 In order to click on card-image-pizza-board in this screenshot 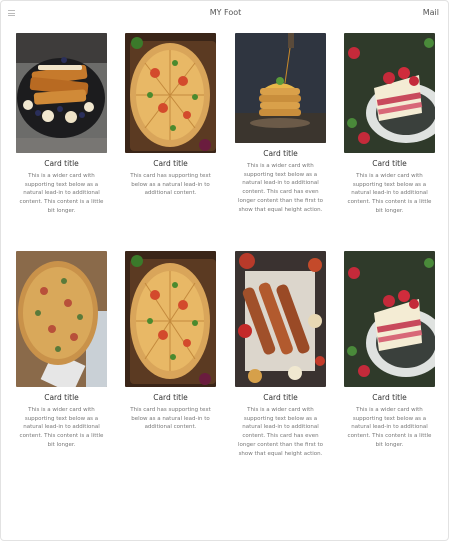, I will do `click(61, 319)`.